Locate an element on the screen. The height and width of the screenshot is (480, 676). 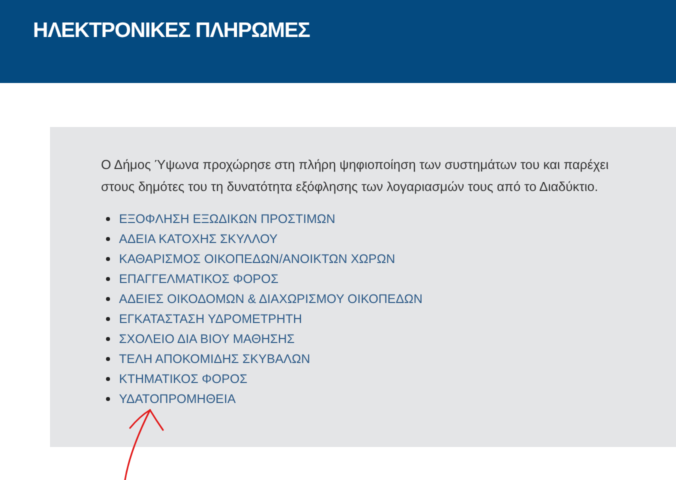
payment-link: ΑΔΕΙΑ ΚΑΤΟΧΗΣ ΣΚΥΛΛΟΥ is located at coordinates (198, 239).